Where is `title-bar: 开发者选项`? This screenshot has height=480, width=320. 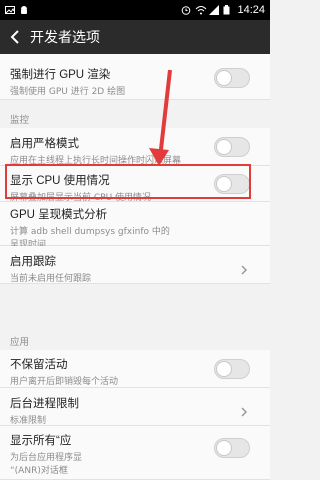
title-bar: 开发者选项 is located at coordinates (135, 37).